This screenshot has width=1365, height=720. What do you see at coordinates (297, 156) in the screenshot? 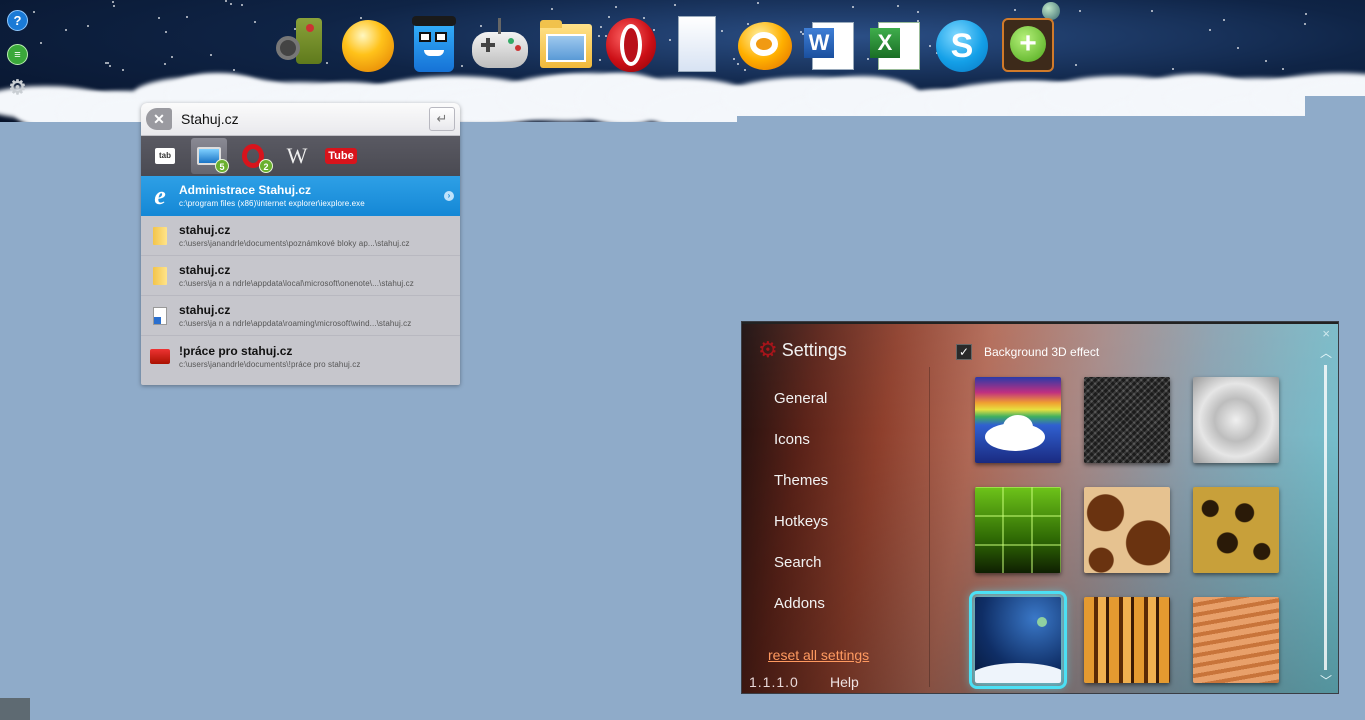
I see `tab-wikipedia: W` at bounding box center [297, 156].